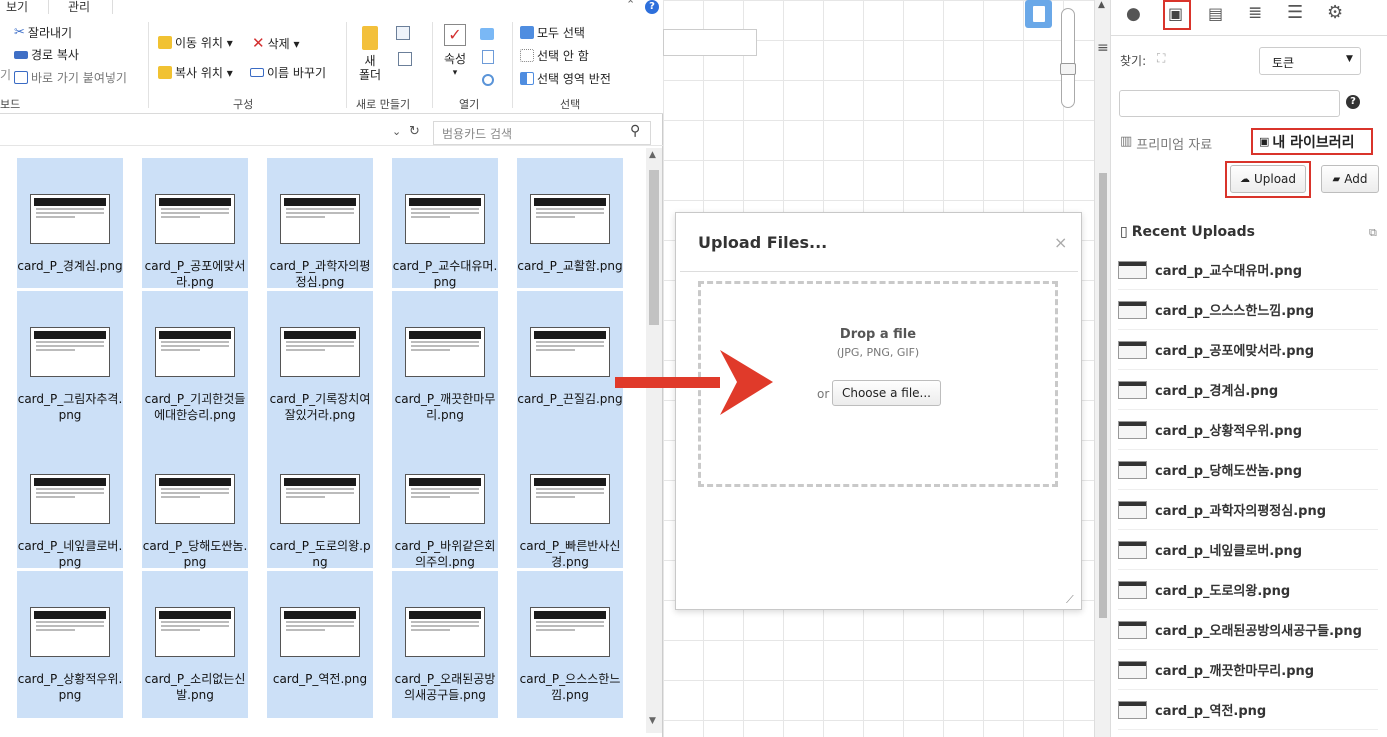  I want to click on history-dropdown-icon: ⌄, so click(396, 131).